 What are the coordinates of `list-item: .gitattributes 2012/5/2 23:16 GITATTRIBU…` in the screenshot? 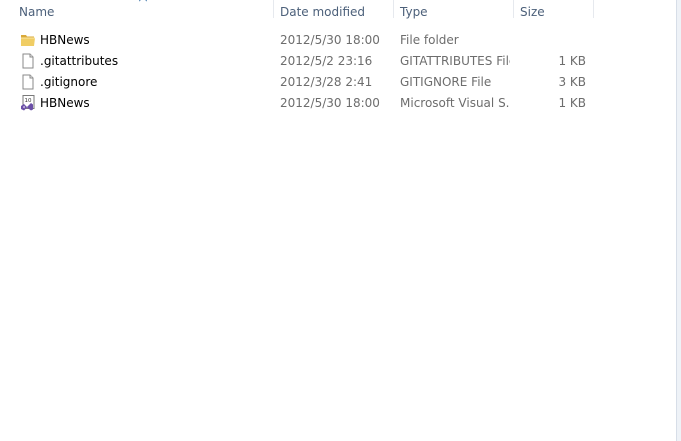 It's located at (300, 61).